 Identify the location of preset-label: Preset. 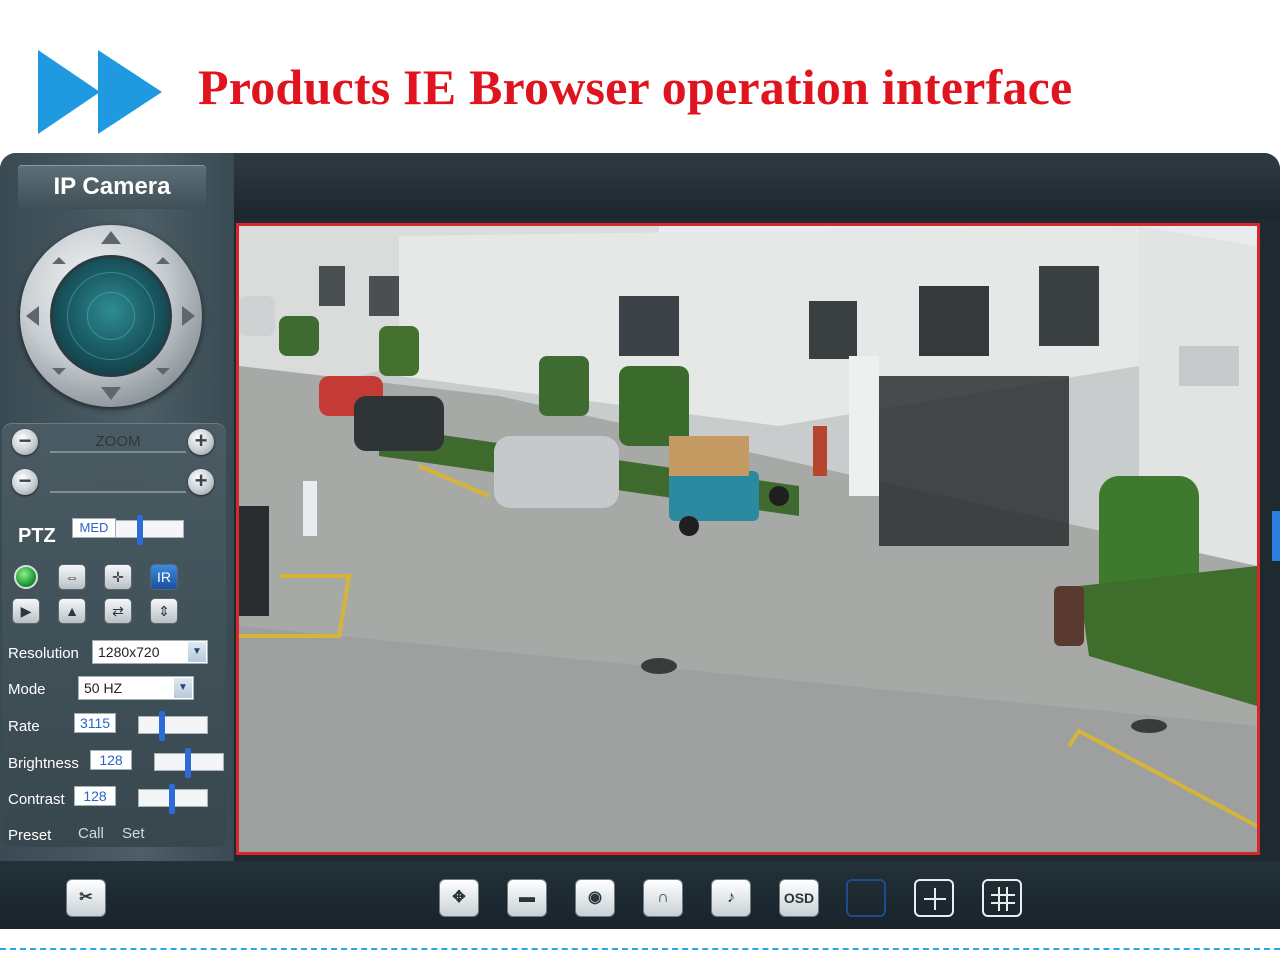
(30, 835).